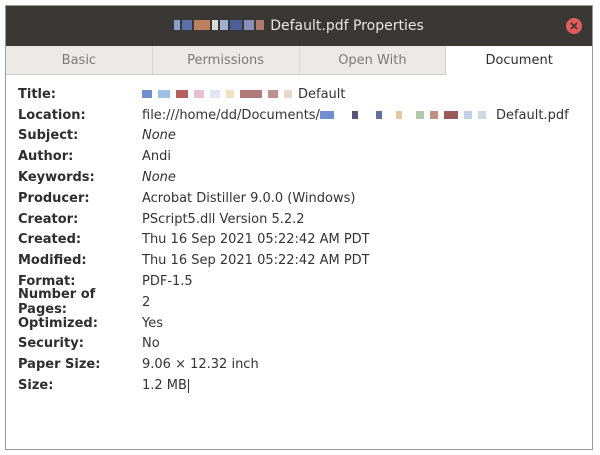  I want to click on creator-value: PScript5.dll Version 5.2.2, so click(223, 219).